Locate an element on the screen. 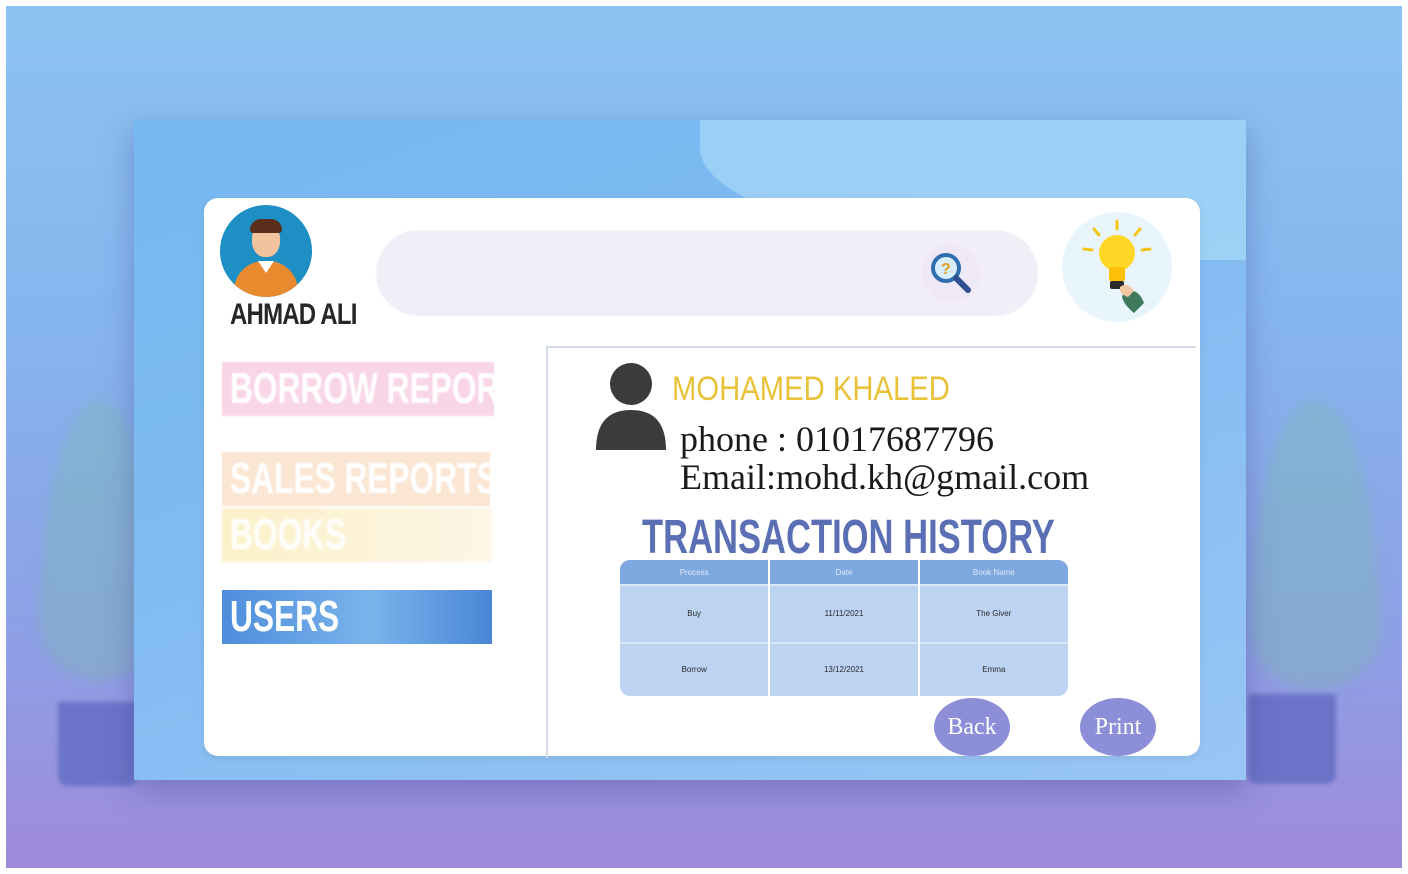 The width and height of the screenshot is (1408, 874). table-cell: 13/12/2021 is located at coordinates (843, 668).